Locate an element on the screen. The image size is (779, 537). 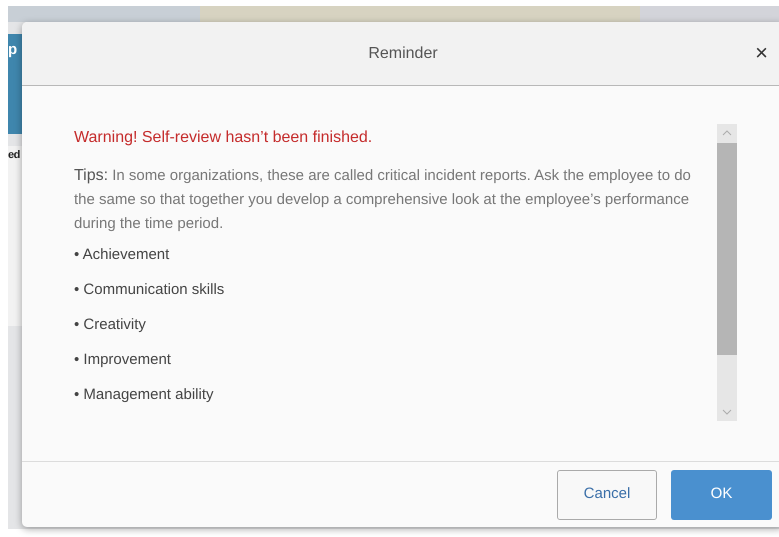
list-item: • Improvement is located at coordinates (123, 360).